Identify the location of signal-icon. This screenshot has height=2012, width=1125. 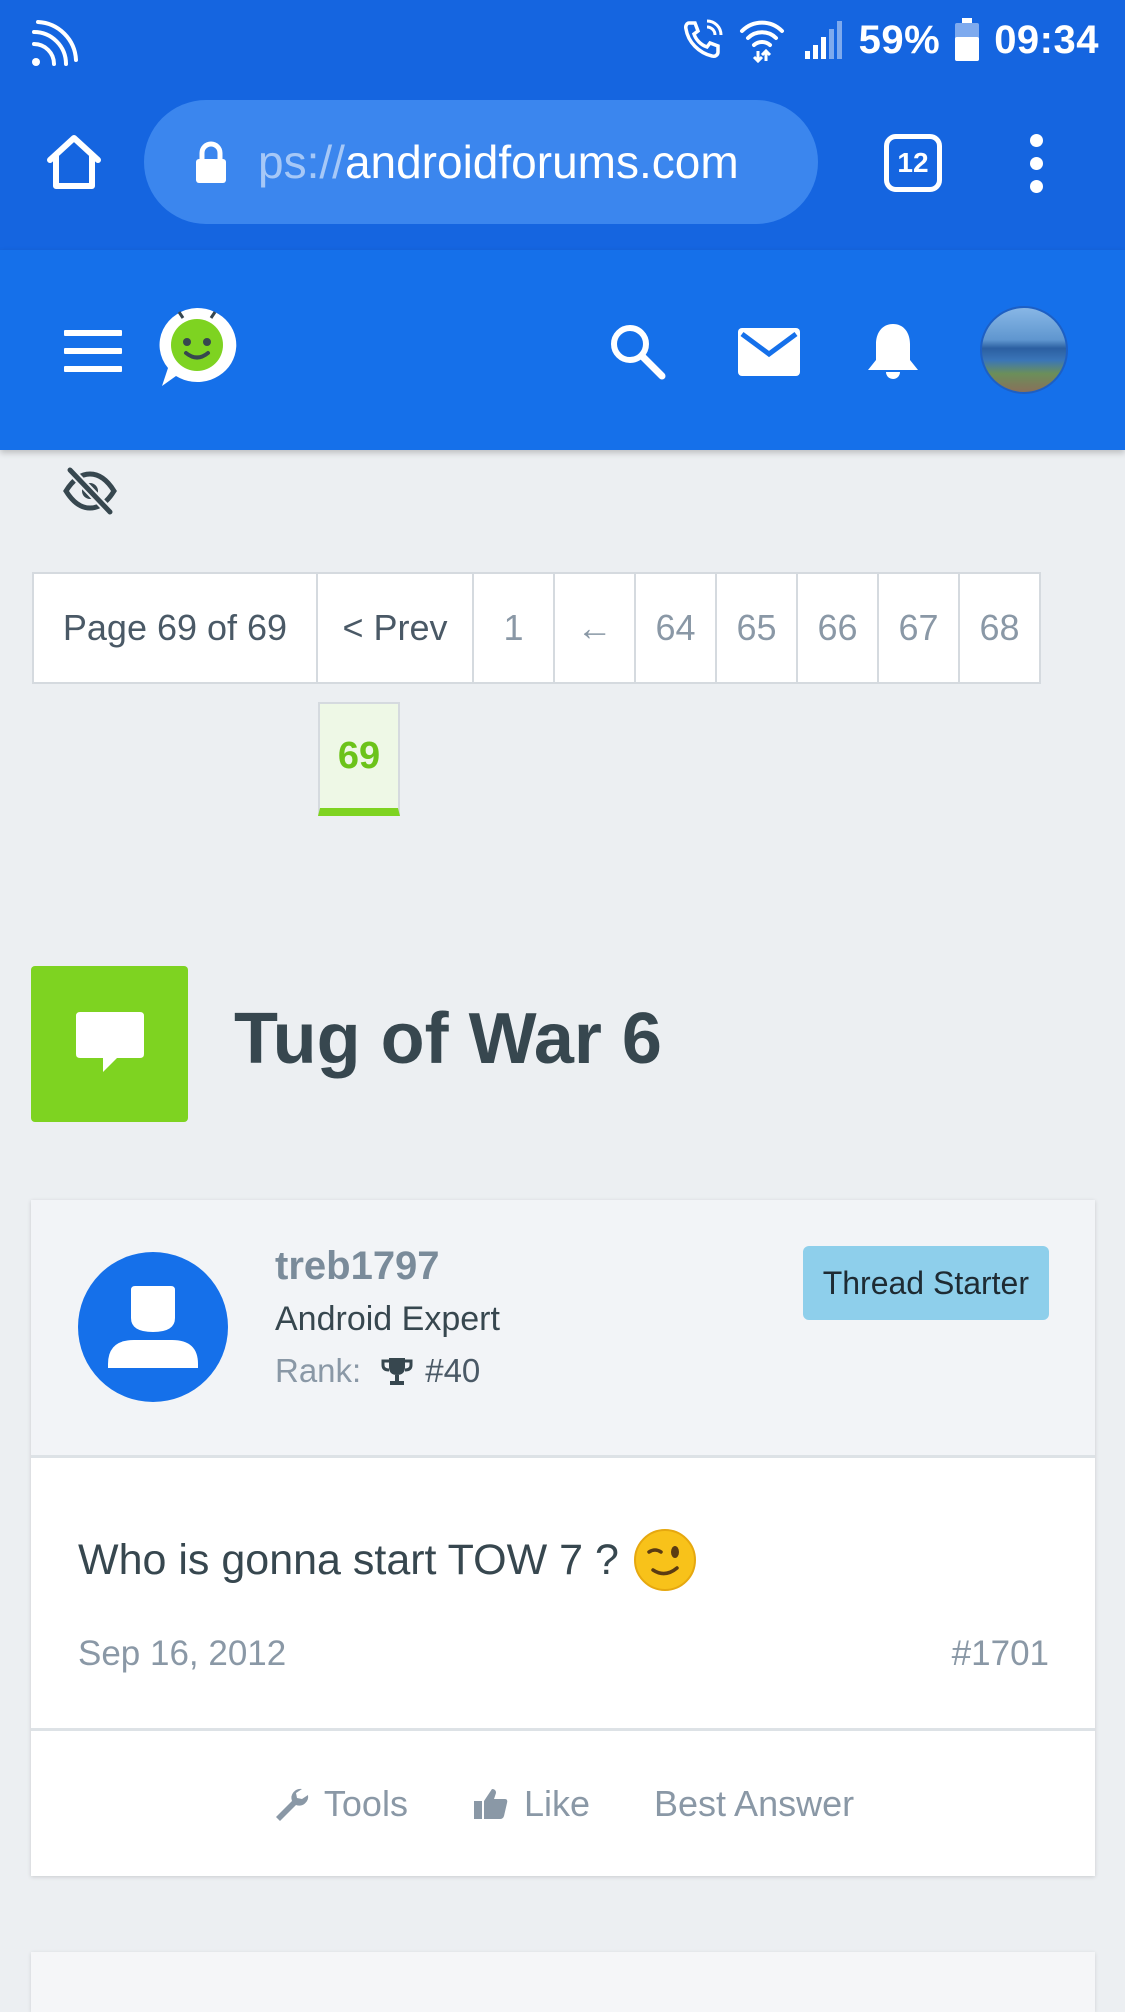
(823, 40).